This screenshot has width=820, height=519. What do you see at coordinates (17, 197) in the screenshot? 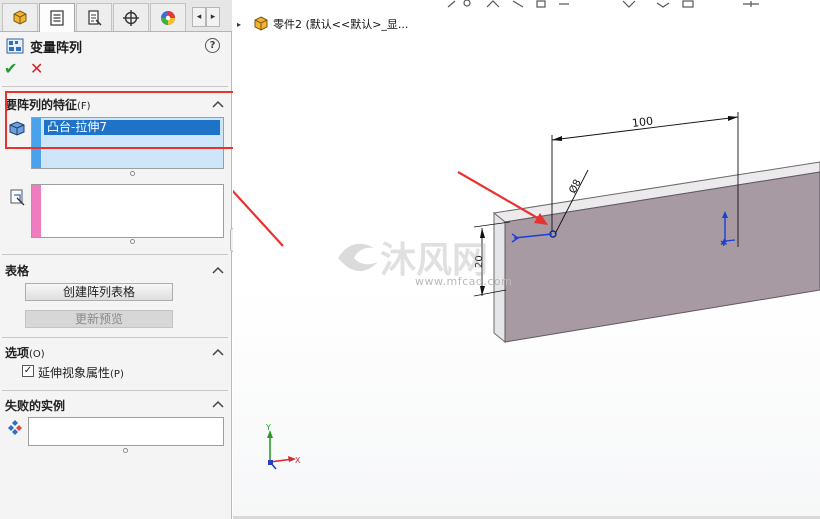
I see `reference-geometry-icon` at bounding box center [17, 197].